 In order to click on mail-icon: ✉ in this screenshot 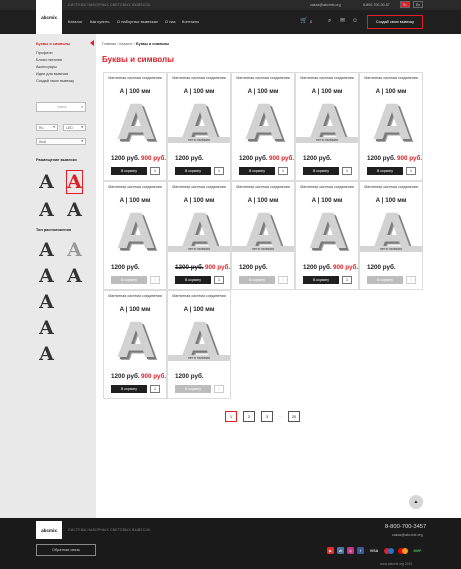, I will do `click(342, 21)`.